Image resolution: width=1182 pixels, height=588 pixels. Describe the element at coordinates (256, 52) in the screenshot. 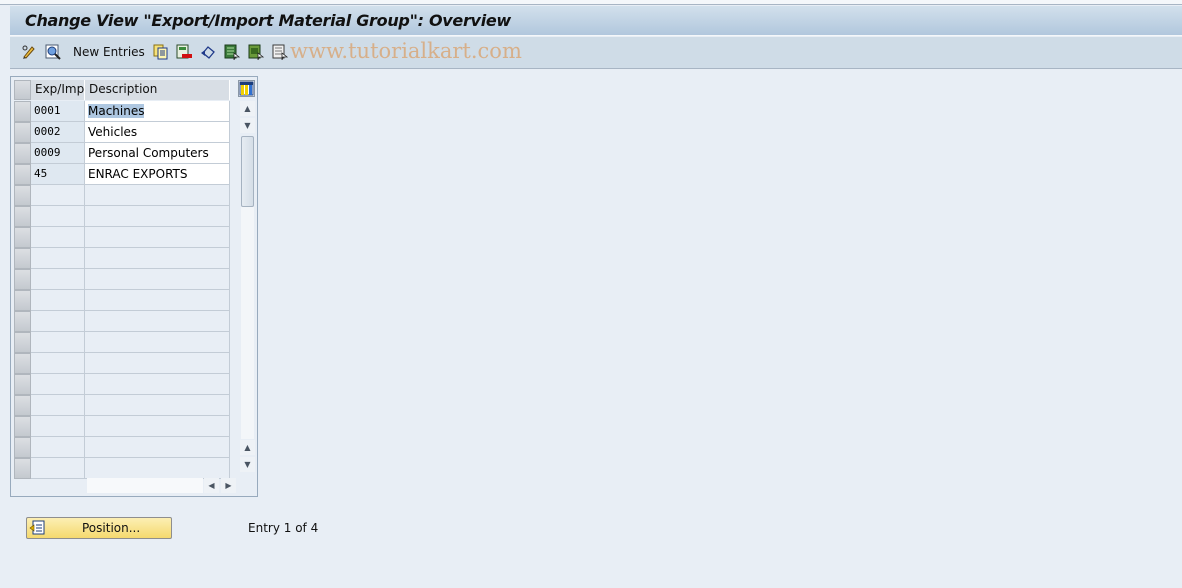

I see `select-block-icon` at that location.